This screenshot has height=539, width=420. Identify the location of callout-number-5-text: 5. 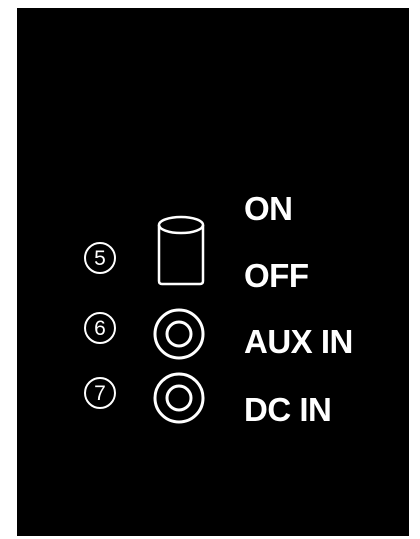
(100, 258).